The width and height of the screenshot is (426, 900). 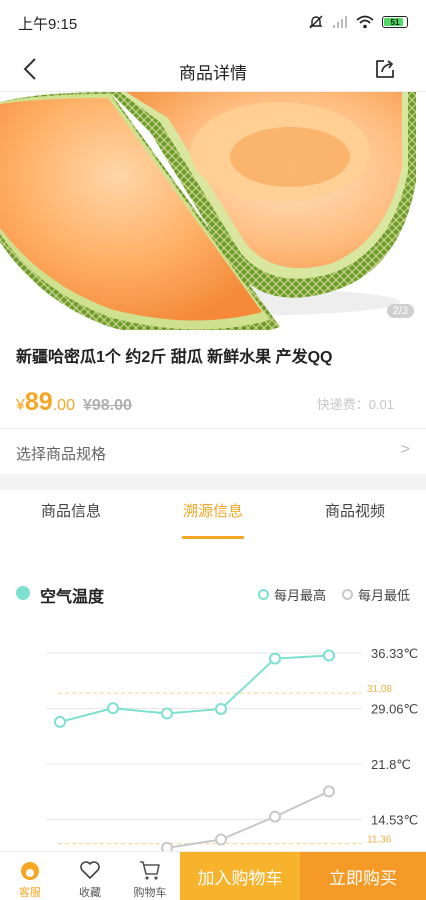 What do you see at coordinates (213, 451) in the screenshot?
I see `spec-selector: 选择商品规格 >` at bounding box center [213, 451].